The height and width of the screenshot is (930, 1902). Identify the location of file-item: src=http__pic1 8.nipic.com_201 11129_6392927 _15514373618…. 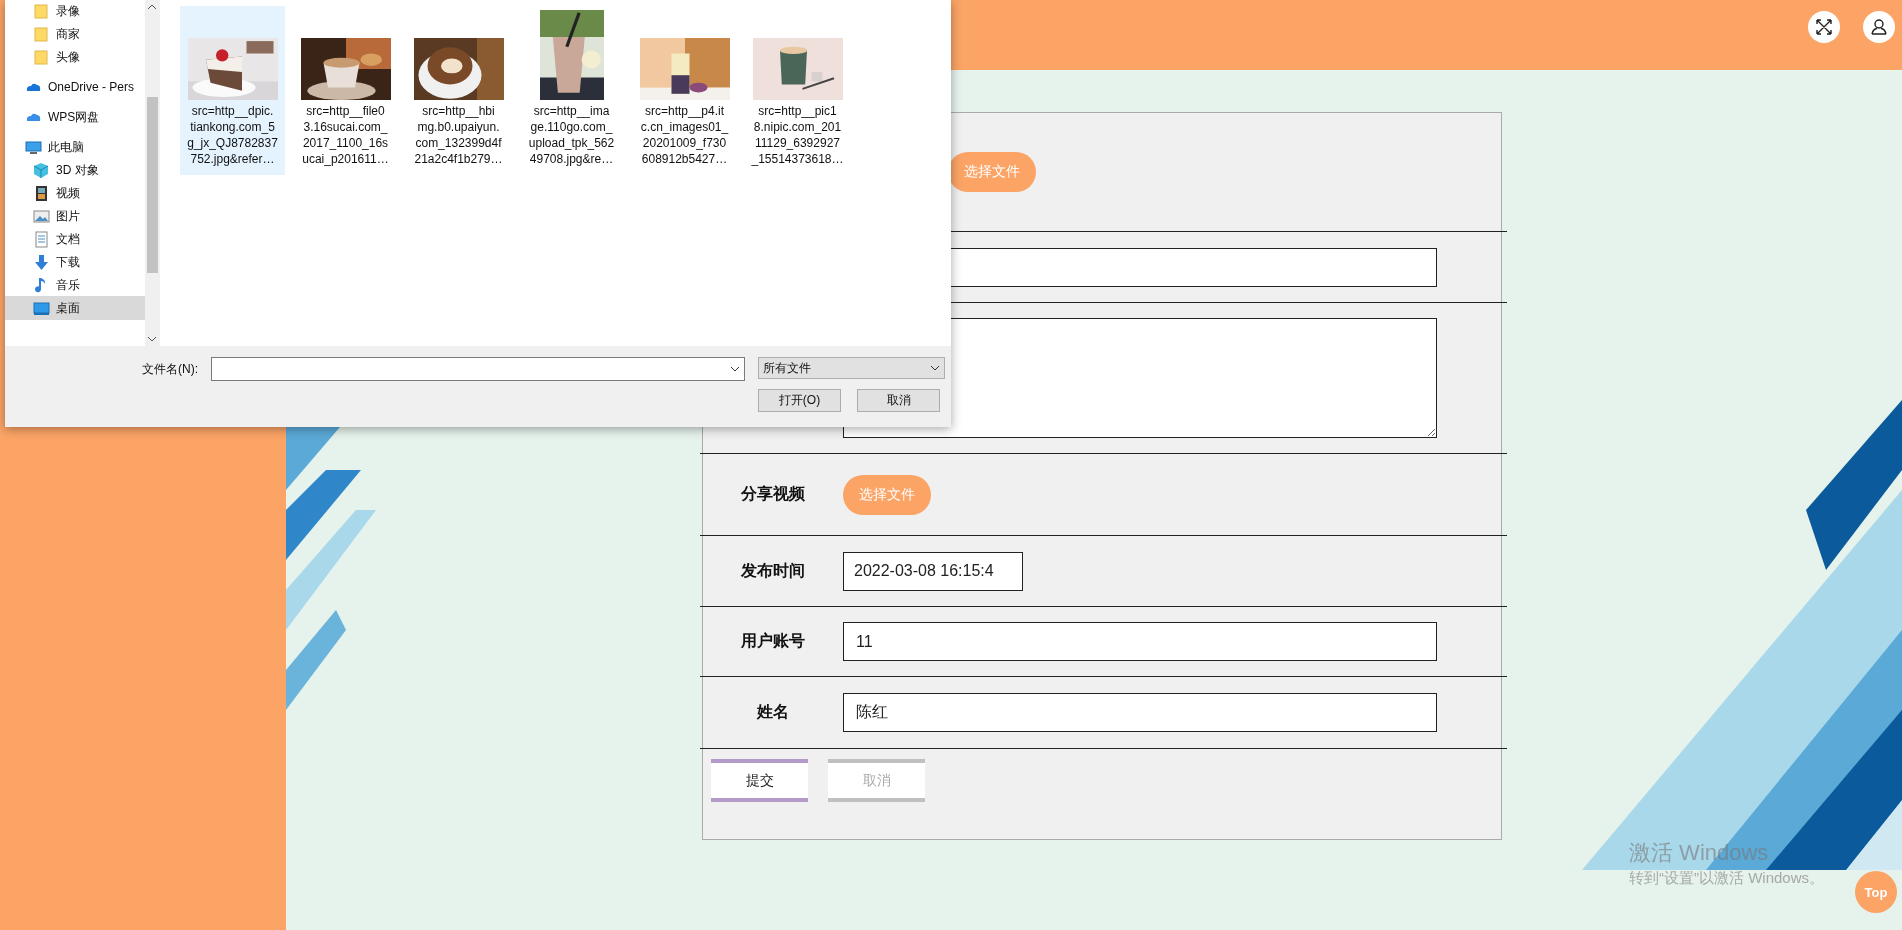
(797, 90).